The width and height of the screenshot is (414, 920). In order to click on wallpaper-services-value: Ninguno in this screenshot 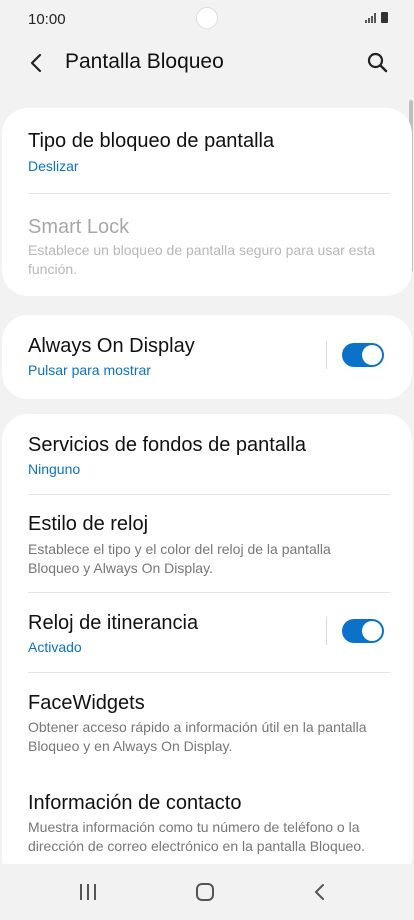, I will do `click(54, 469)`.